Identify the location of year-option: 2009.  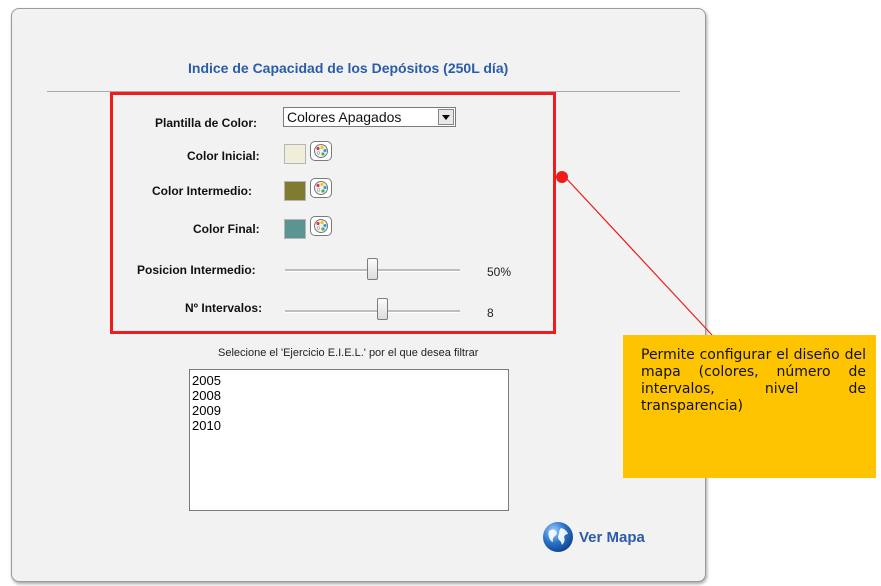
(350, 410).